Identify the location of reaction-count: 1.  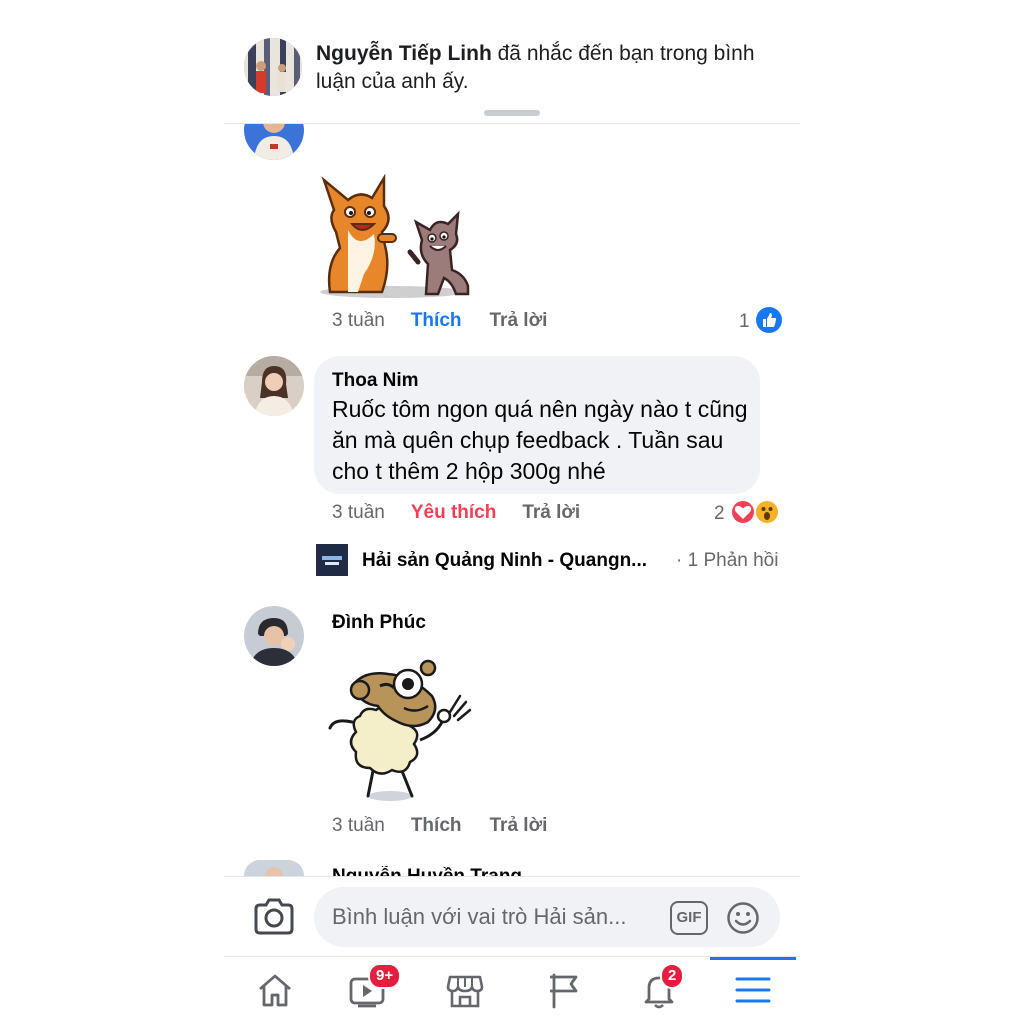
(744, 322).